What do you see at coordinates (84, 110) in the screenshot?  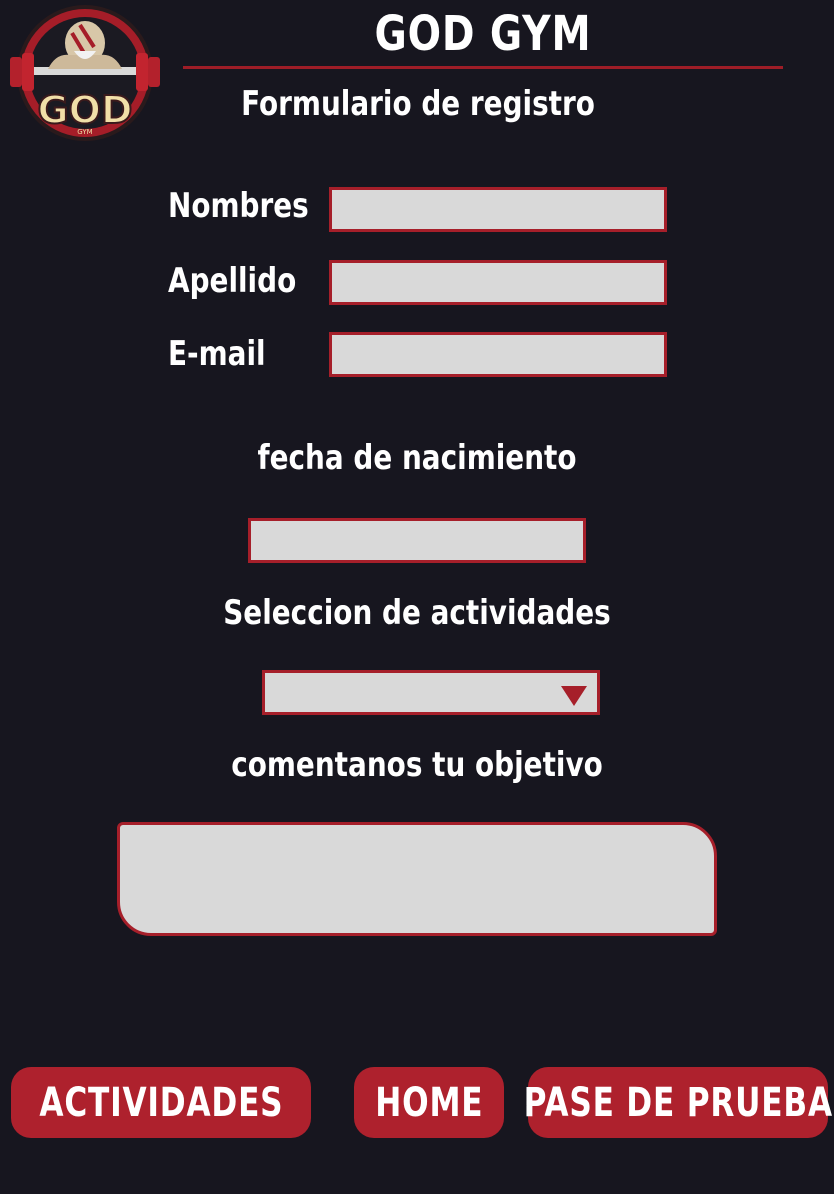 I see `svg-text: GOD` at bounding box center [84, 110].